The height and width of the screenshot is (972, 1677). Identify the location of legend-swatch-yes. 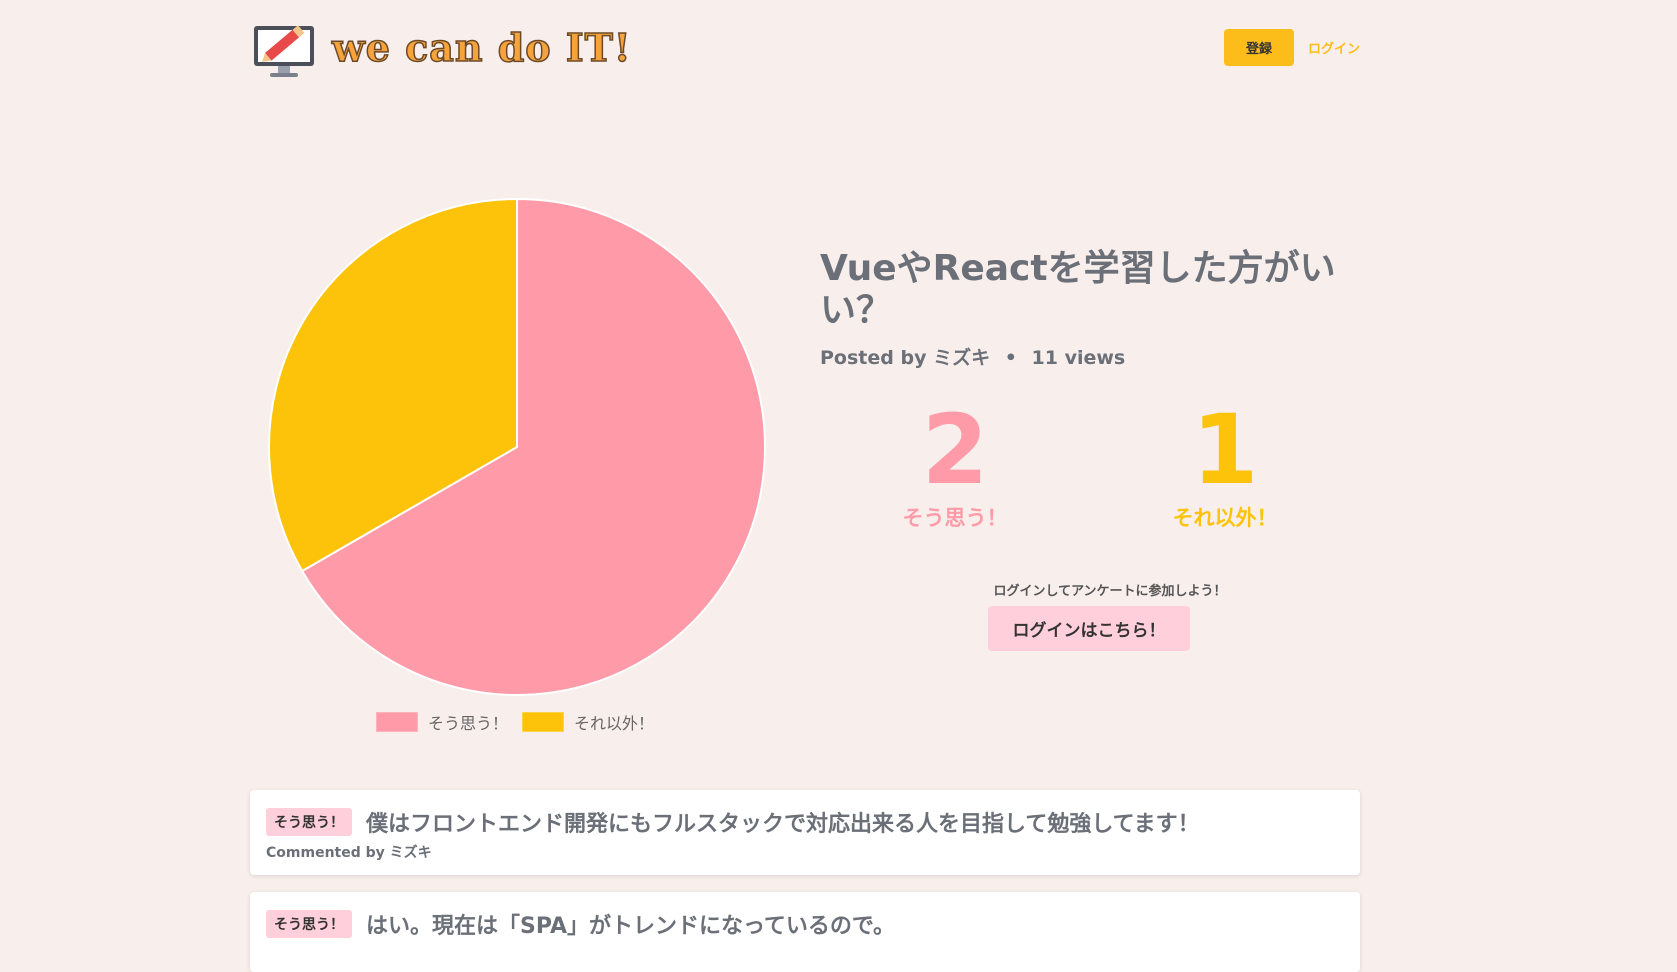
(397, 722).